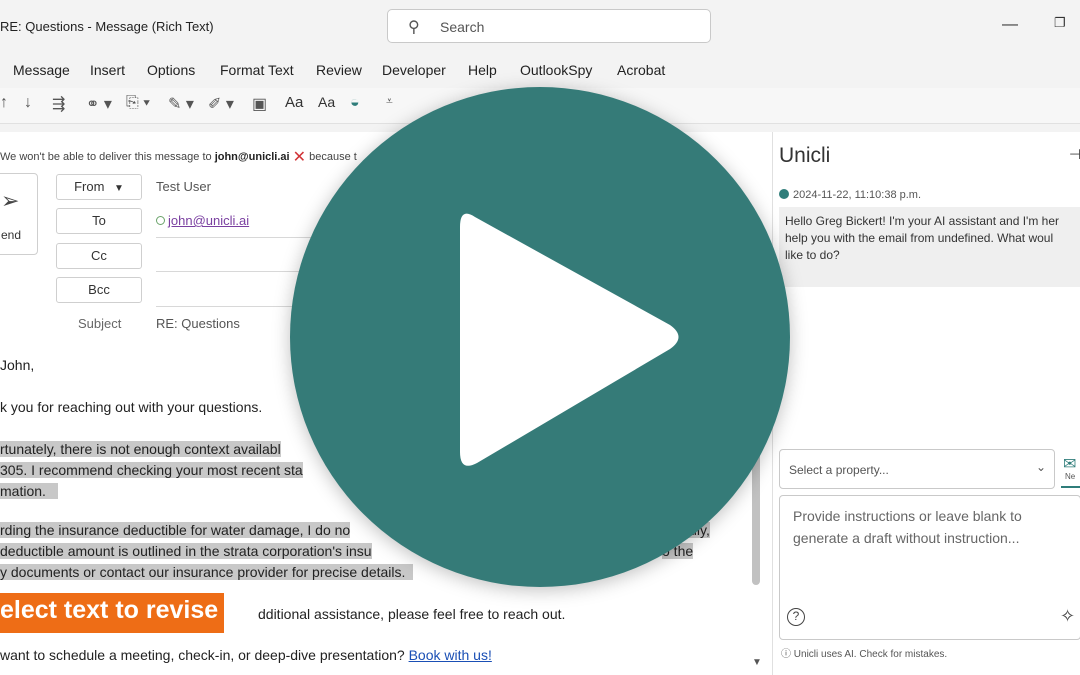 The height and width of the screenshot is (675, 1080). Describe the element at coordinates (58, 104) in the screenshot. I see `ignore-icon: ⇶` at that location.